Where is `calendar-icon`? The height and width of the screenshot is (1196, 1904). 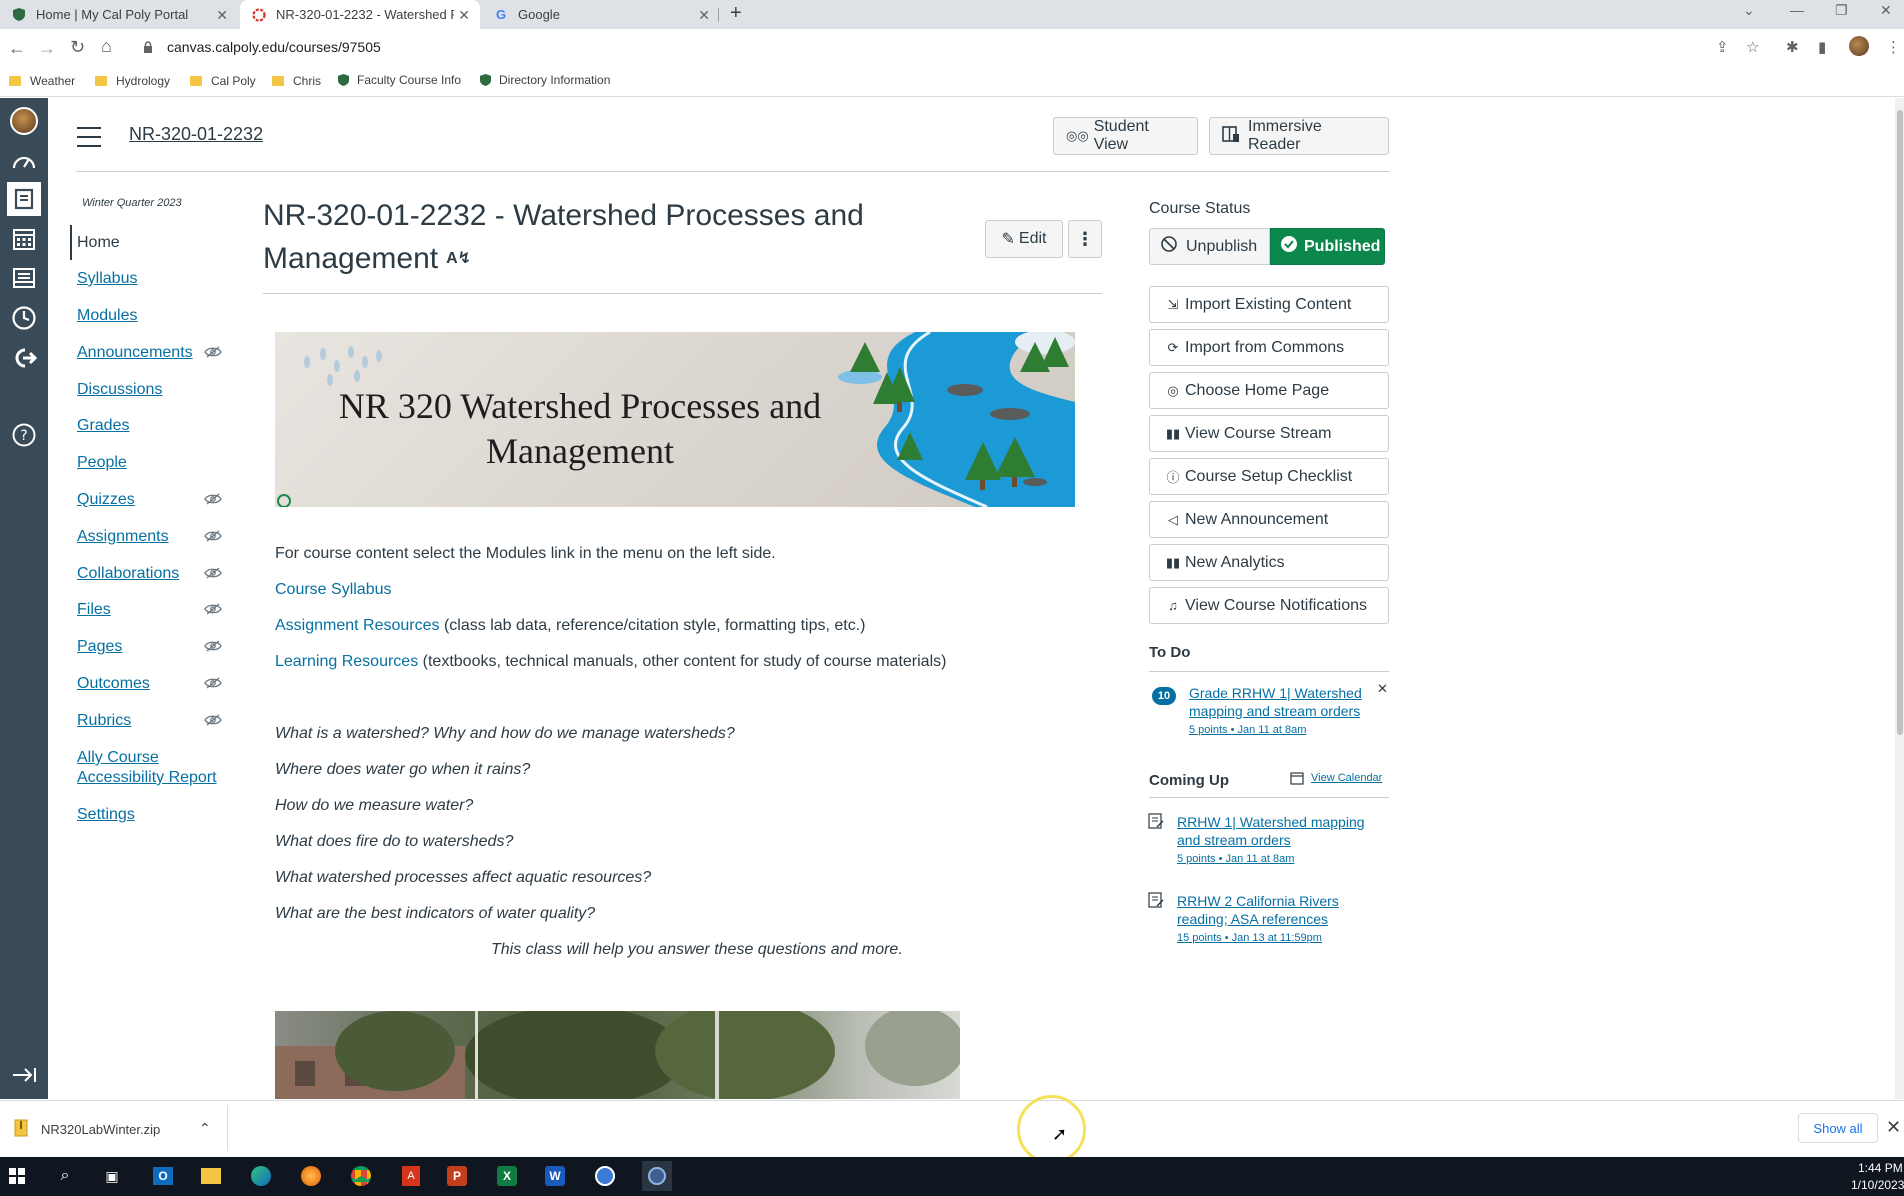 calendar-icon is located at coordinates (24, 239).